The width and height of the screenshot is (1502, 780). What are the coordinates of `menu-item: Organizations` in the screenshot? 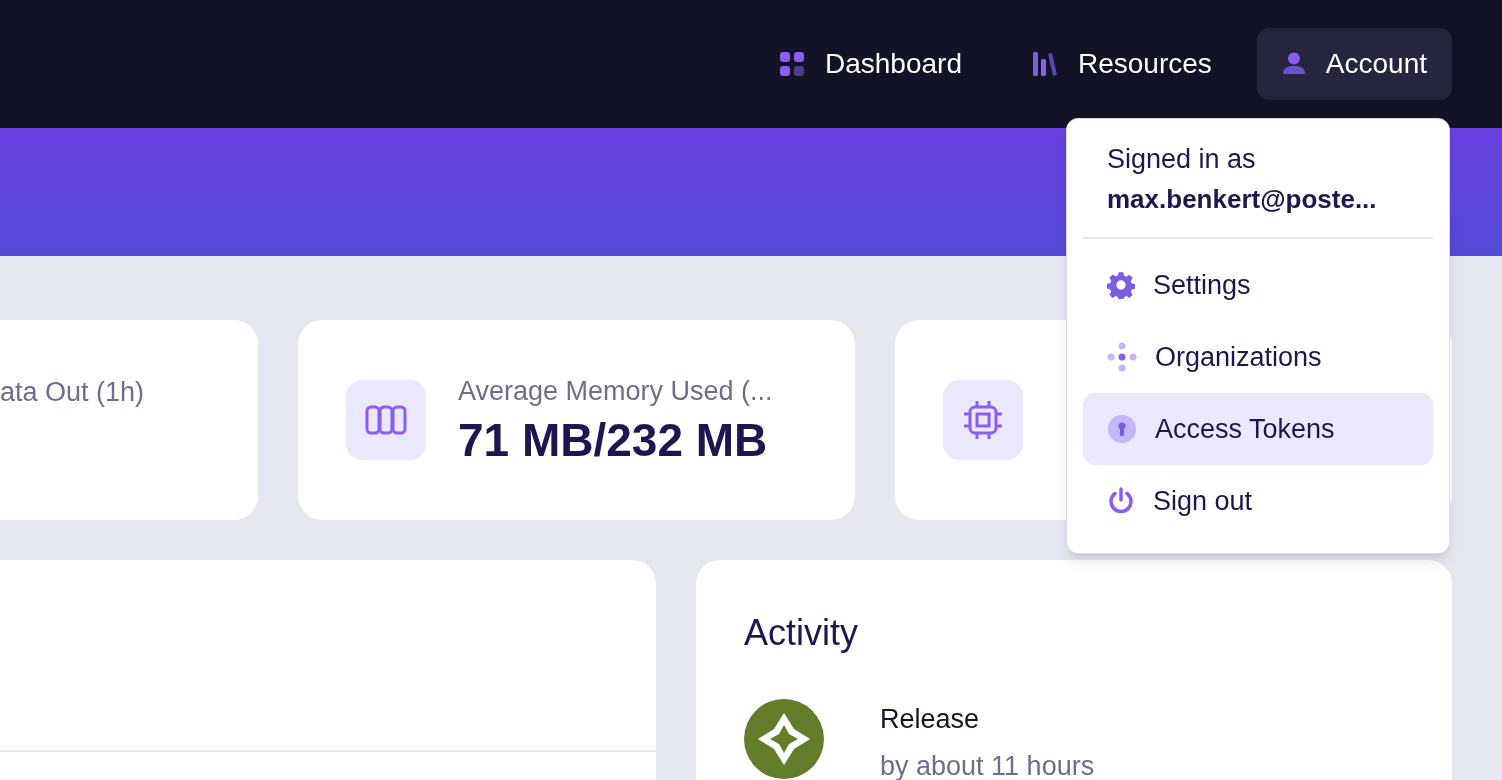 It's located at (1258, 357).